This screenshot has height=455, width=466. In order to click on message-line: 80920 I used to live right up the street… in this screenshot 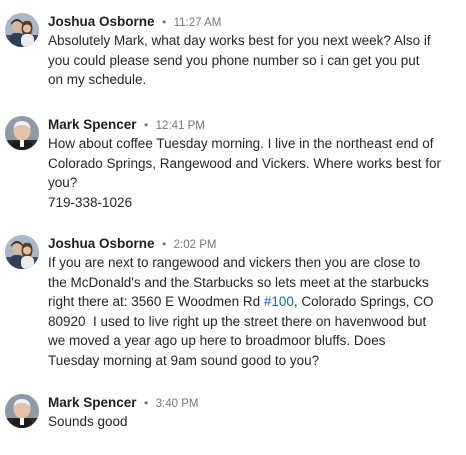, I will do `click(237, 321)`.